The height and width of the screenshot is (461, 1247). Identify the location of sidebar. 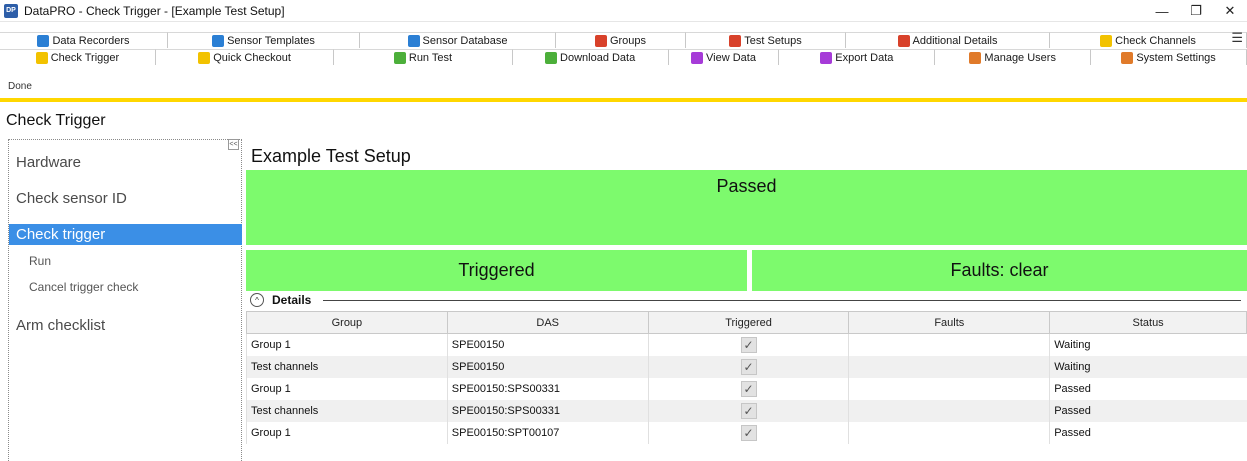
(125, 300).